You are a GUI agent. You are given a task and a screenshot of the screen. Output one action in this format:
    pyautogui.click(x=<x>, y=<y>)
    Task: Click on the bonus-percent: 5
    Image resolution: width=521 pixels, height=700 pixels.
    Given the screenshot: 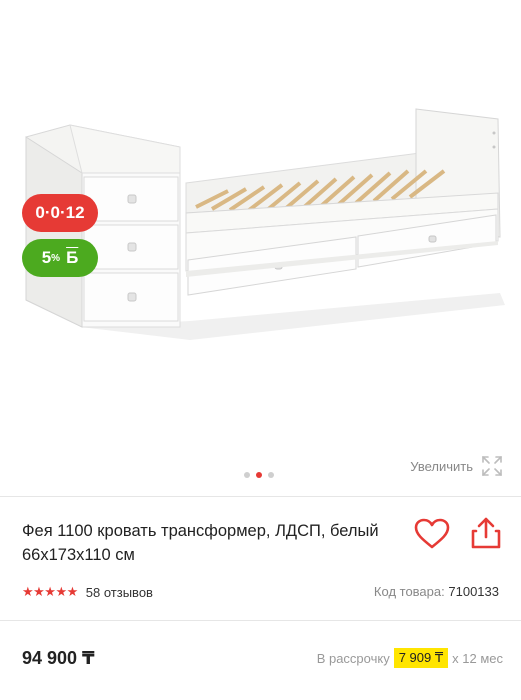 What is the action you would take?
    pyautogui.click(x=46, y=257)
    